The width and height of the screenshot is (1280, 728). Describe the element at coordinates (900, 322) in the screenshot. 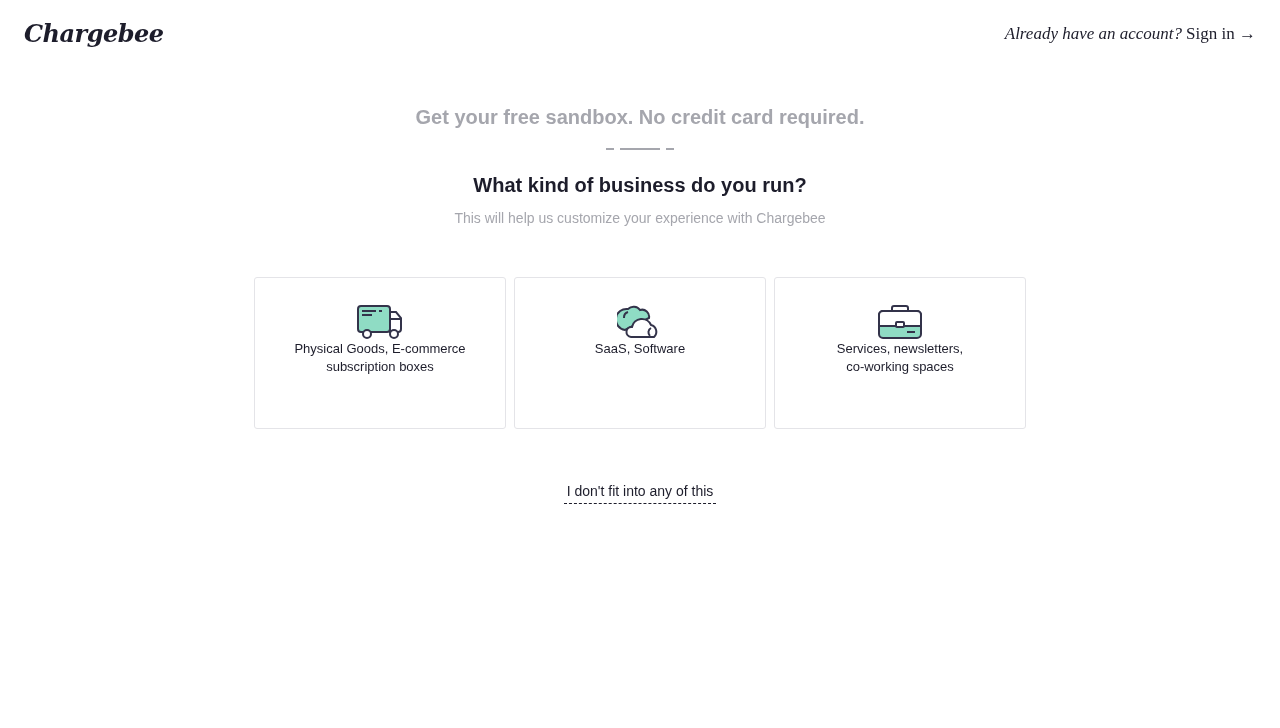

I see `briefcase-icon` at that location.